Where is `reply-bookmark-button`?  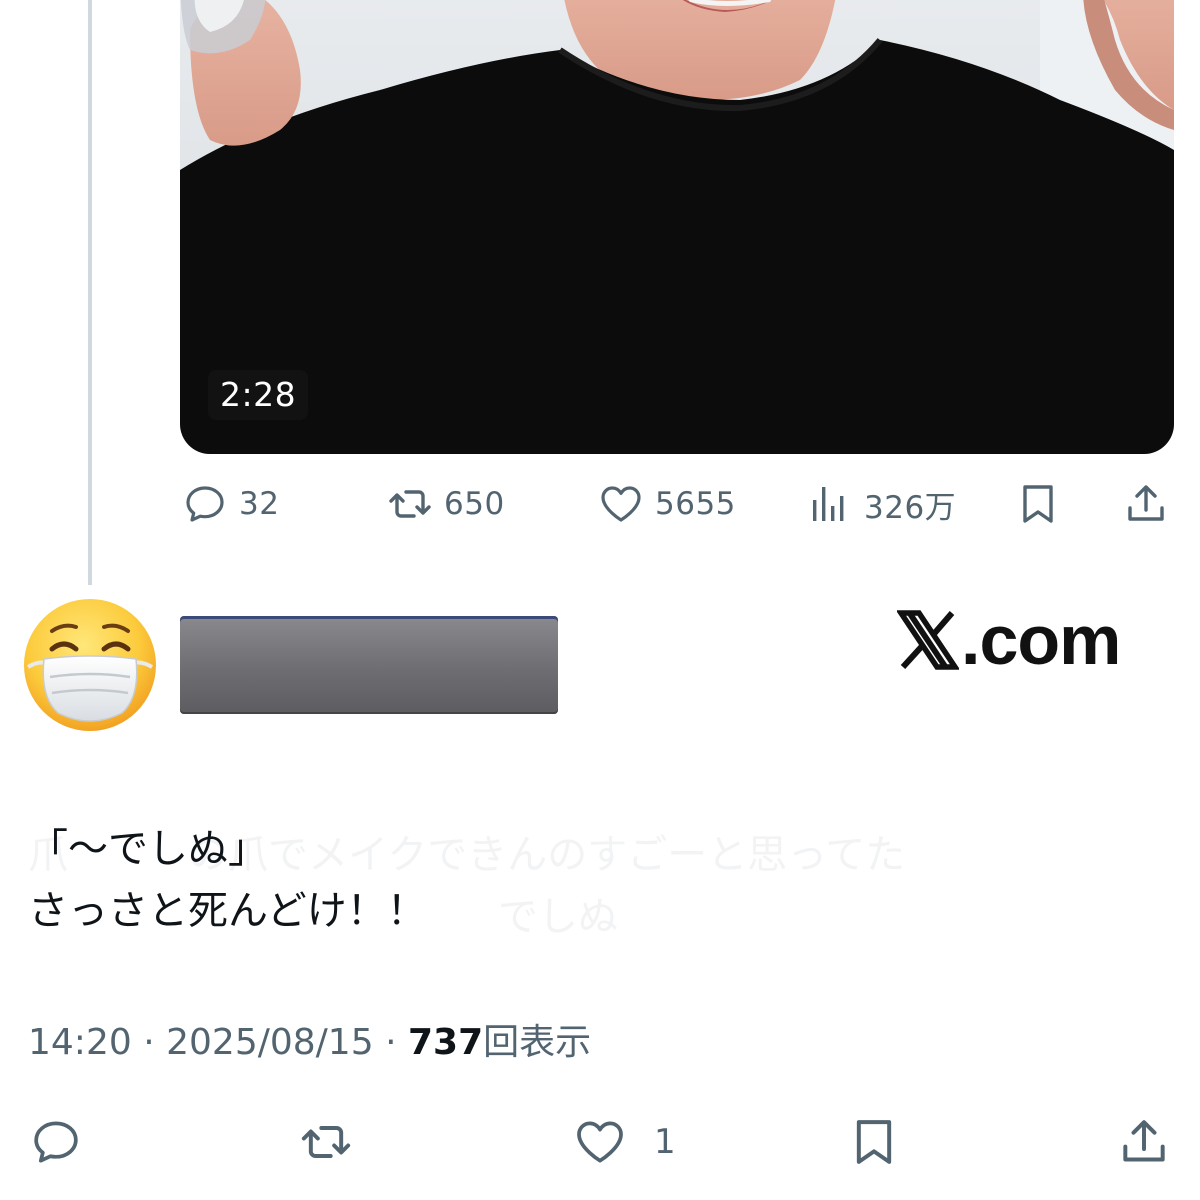
reply-bookmark-button is located at coordinates (874, 1142).